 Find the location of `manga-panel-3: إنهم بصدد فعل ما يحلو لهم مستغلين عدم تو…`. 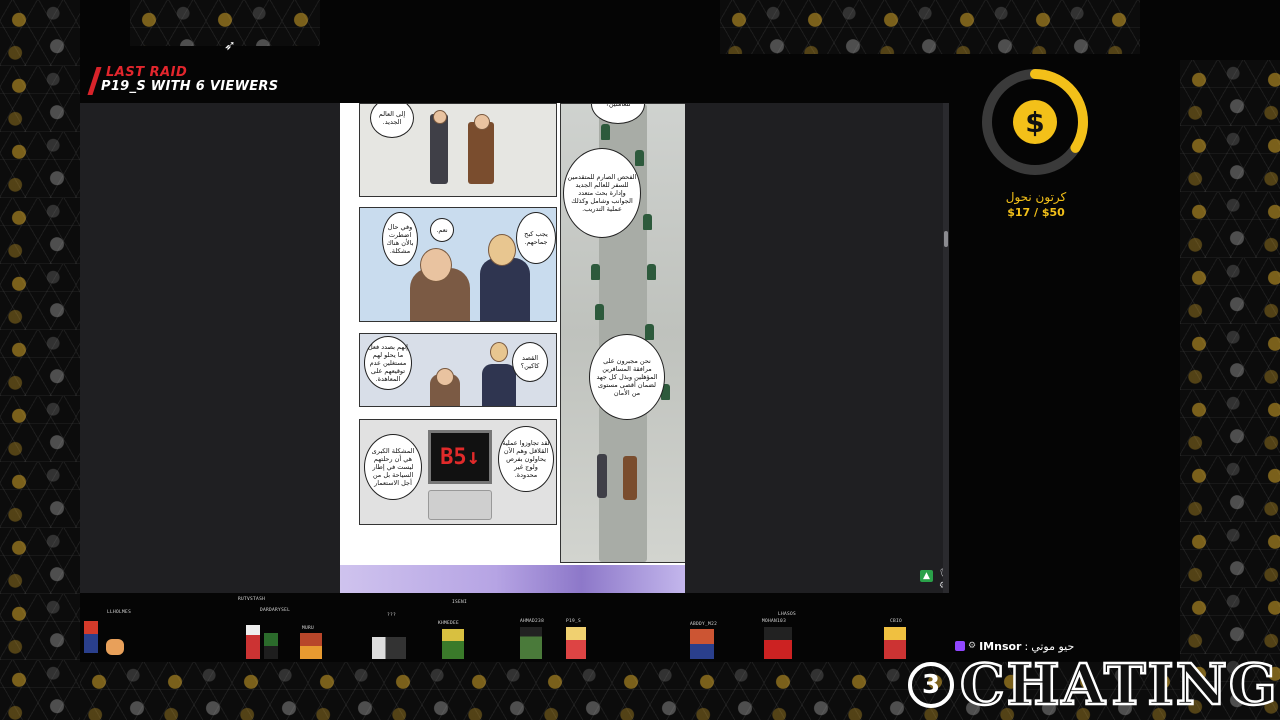

manga-panel-3: إنهم بصدد فعل ما يحلو لهم مستغلين عدم تو… is located at coordinates (458, 370).